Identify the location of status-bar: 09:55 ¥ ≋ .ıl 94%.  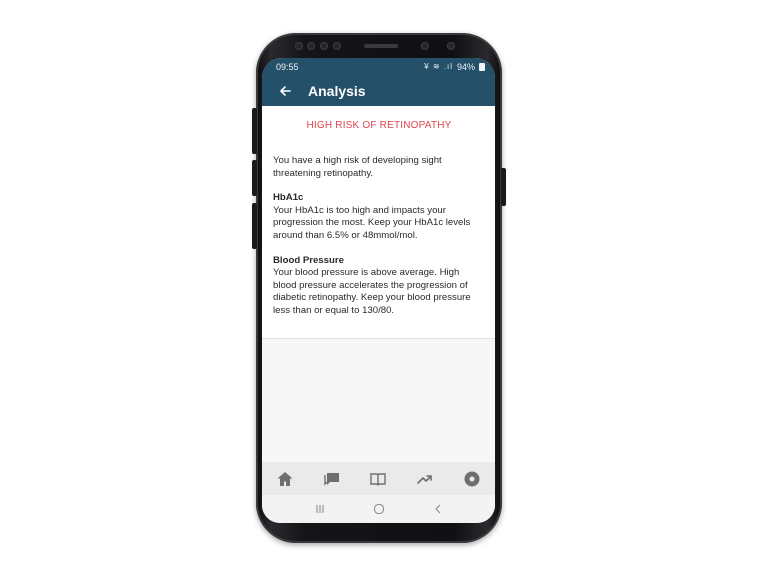
(378, 66).